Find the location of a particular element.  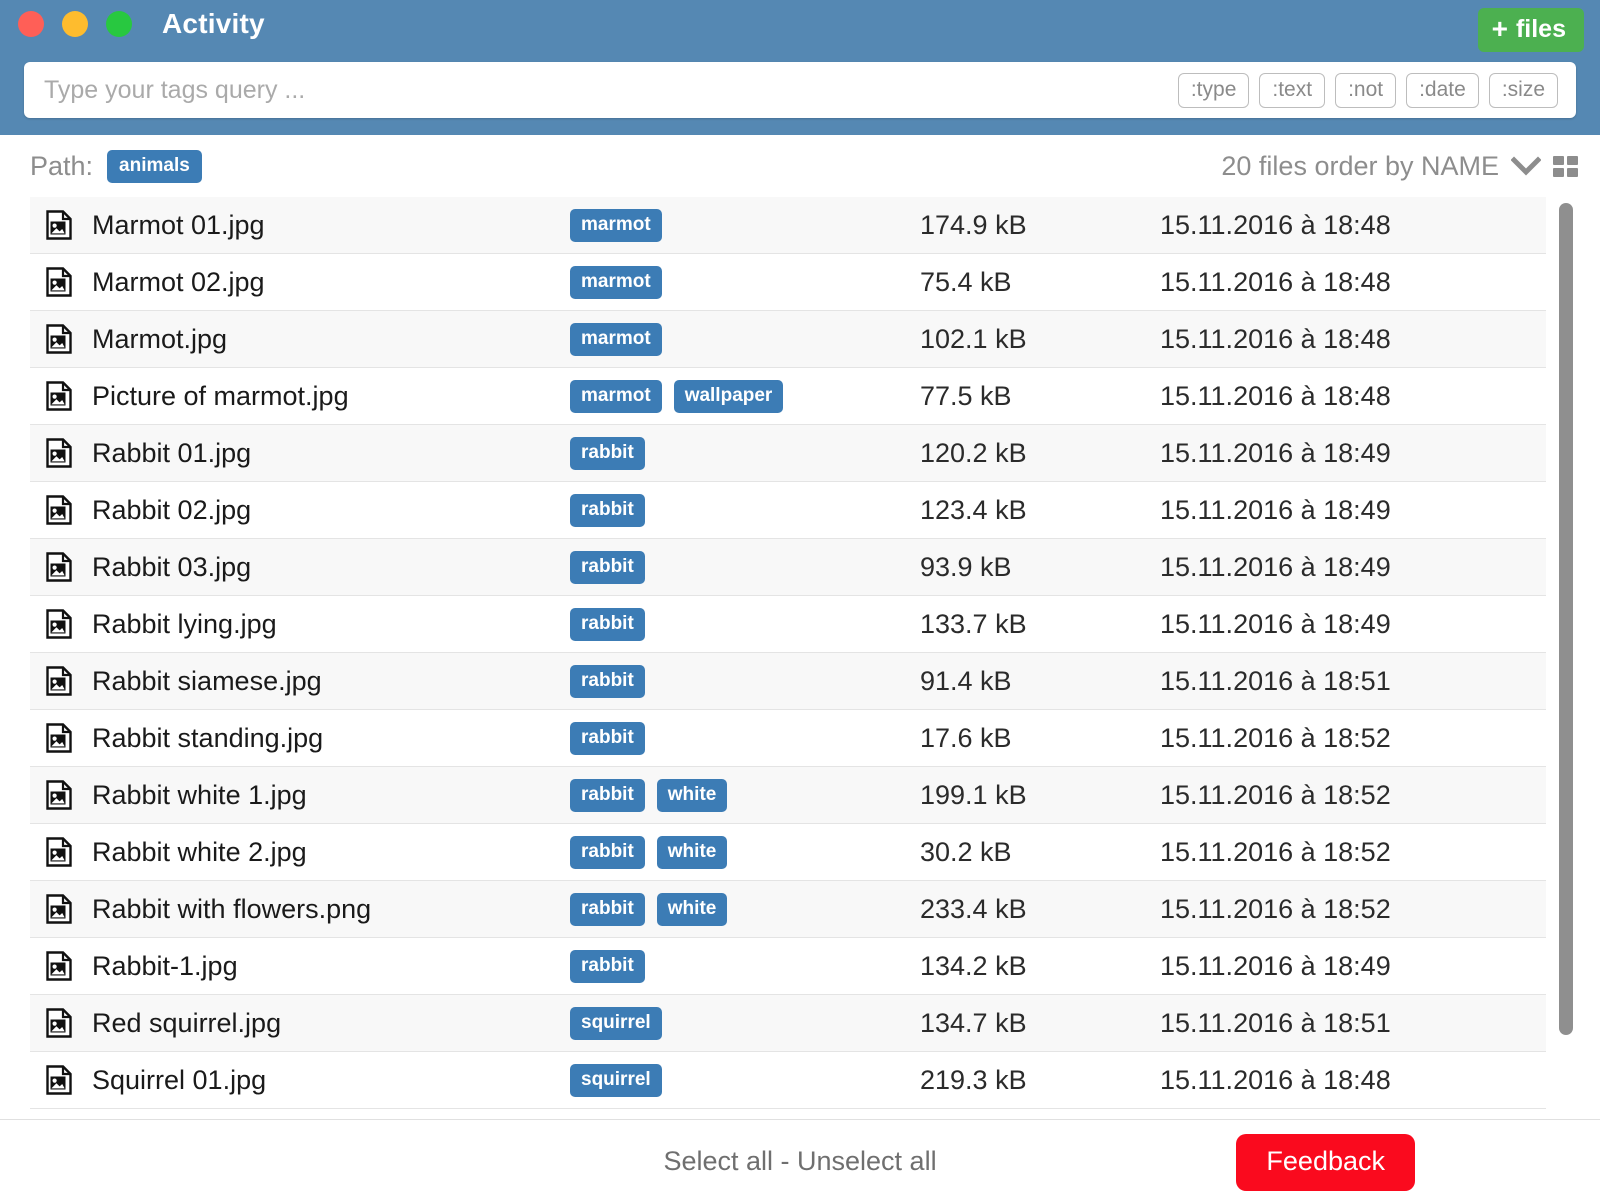

toolbar-right: 20 files order by NAME is located at coordinates (1399, 166).